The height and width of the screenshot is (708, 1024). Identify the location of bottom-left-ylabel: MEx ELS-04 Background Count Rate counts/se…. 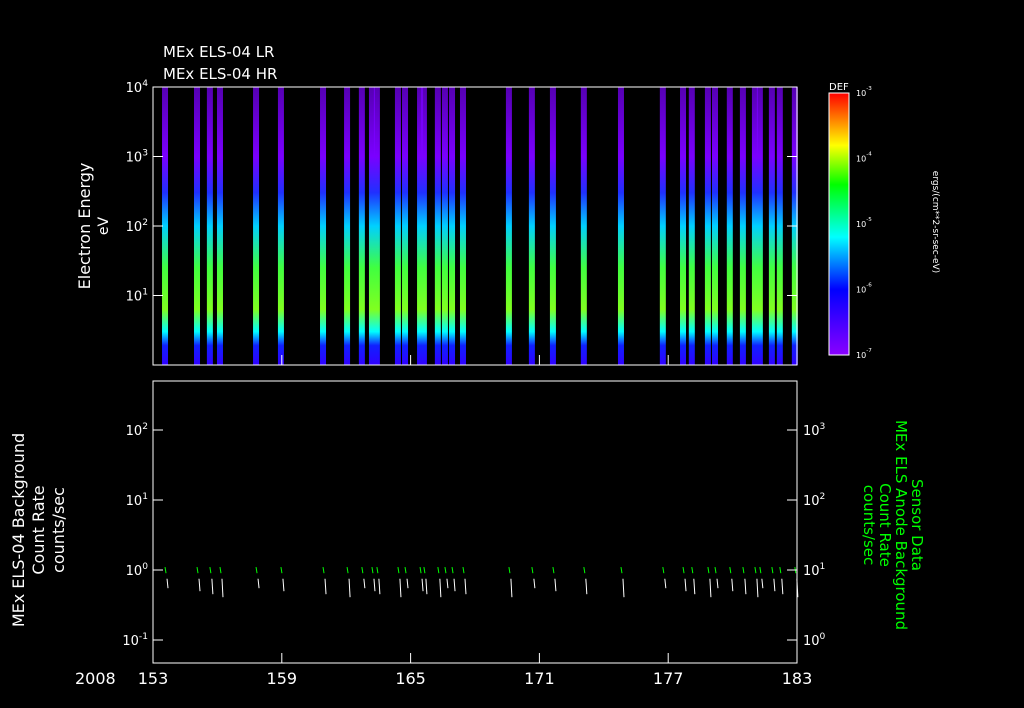
(38, 530).